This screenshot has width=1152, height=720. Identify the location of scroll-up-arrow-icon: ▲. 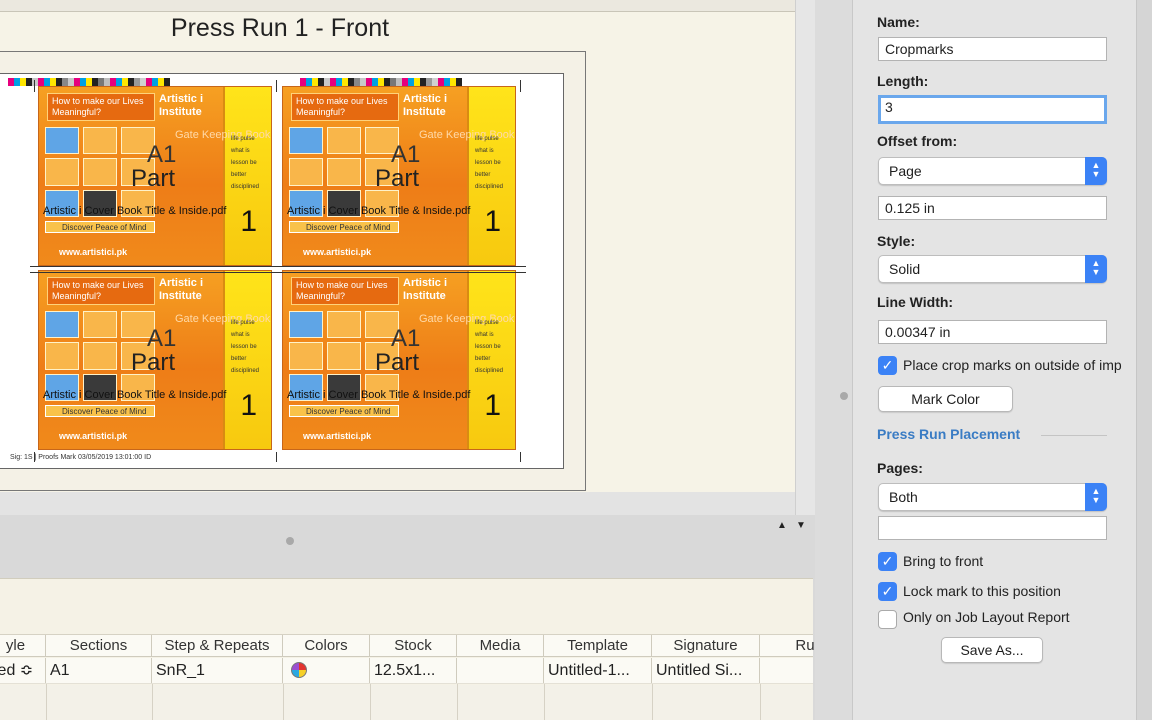
(782, 525).